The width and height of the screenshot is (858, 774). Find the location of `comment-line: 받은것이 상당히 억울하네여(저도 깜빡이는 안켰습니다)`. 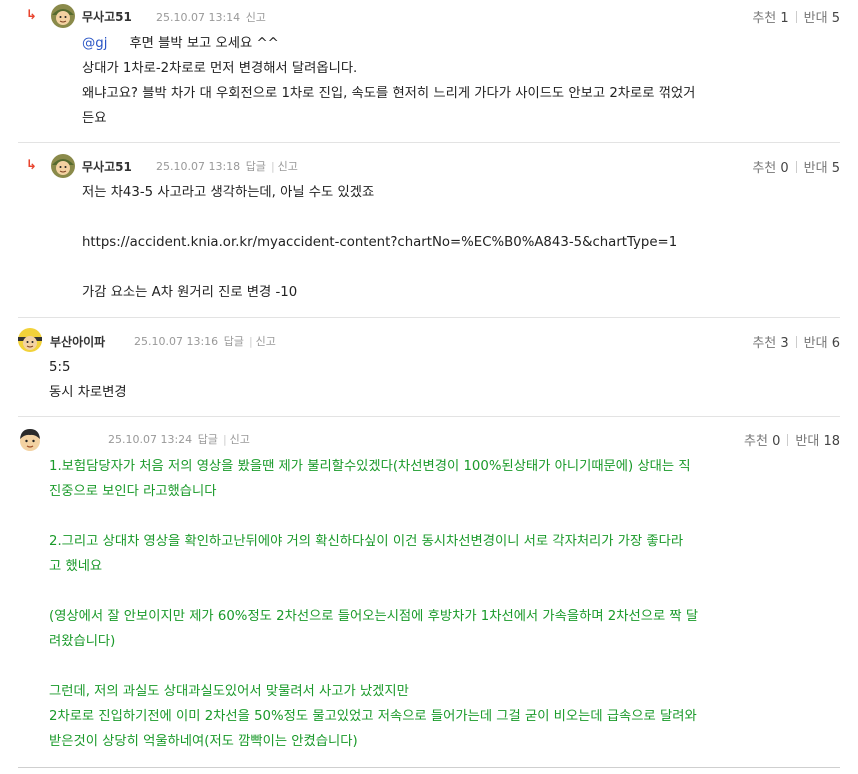

comment-line: 받은것이 상당히 억울하네여(저도 깜빡이는 안켰습니다) is located at coordinates (203, 741).